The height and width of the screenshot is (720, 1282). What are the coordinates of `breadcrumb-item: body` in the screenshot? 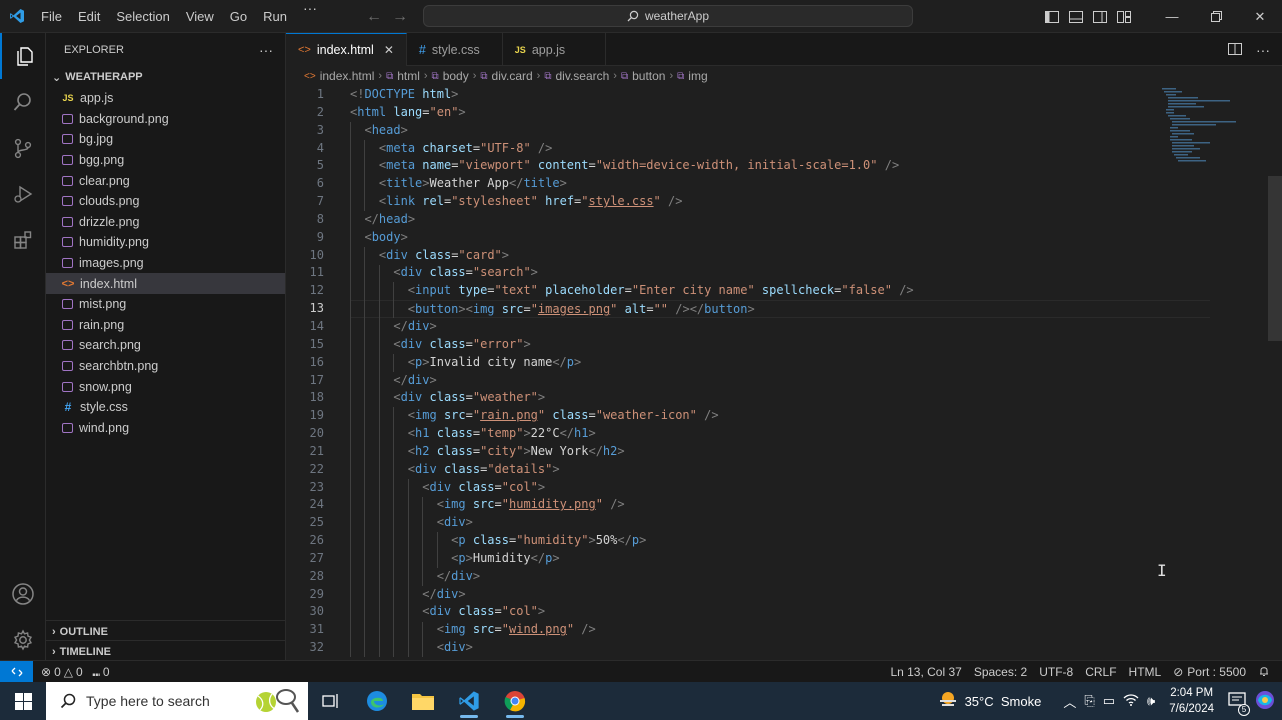 It's located at (456, 76).